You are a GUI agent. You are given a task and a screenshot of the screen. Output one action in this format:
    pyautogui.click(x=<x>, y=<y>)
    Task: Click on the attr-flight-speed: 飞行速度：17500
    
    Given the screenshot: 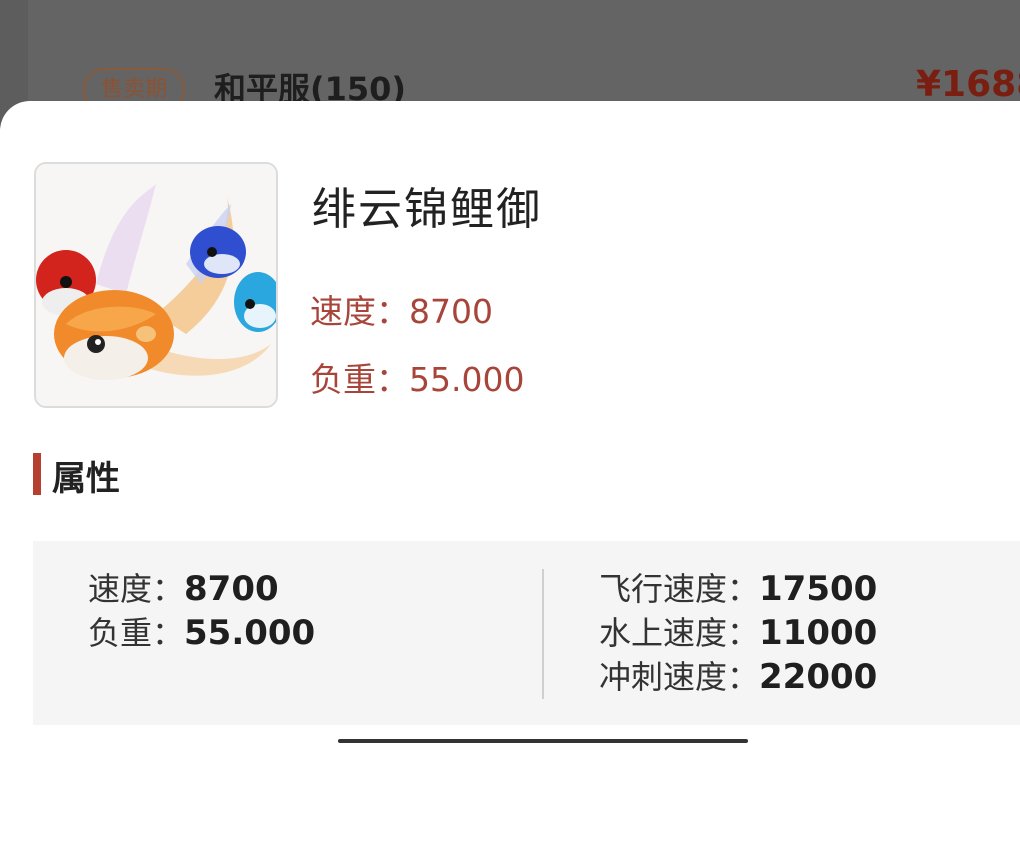 What is the action you would take?
    pyautogui.click(x=738, y=589)
    